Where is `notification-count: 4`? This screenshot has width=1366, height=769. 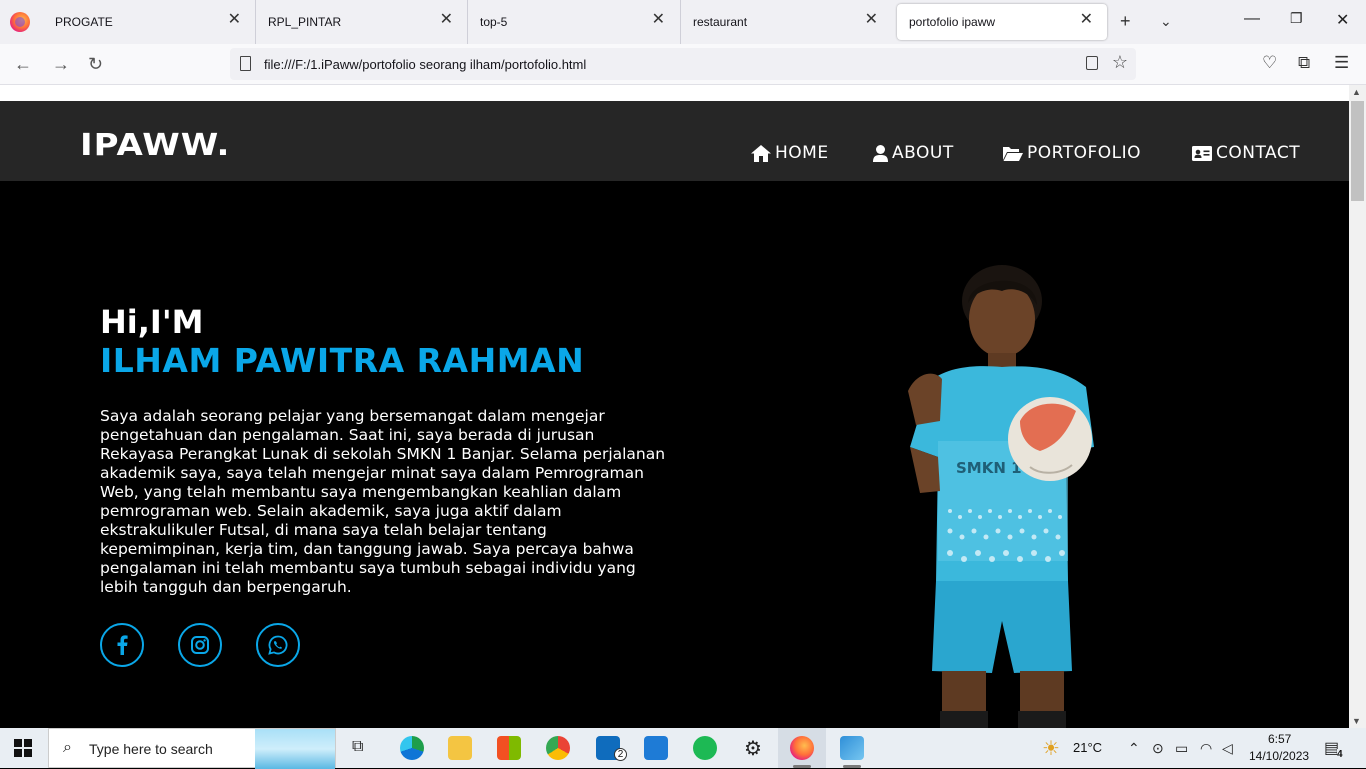 notification-count: 4 is located at coordinates (1340, 754).